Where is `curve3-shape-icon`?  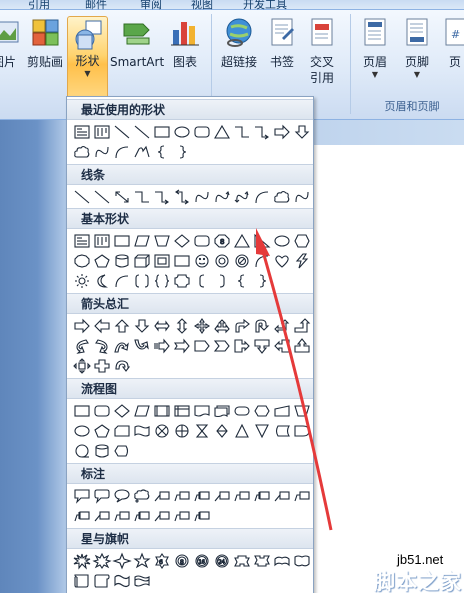
curve3-shape-icon is located at coordinates (242, 197).